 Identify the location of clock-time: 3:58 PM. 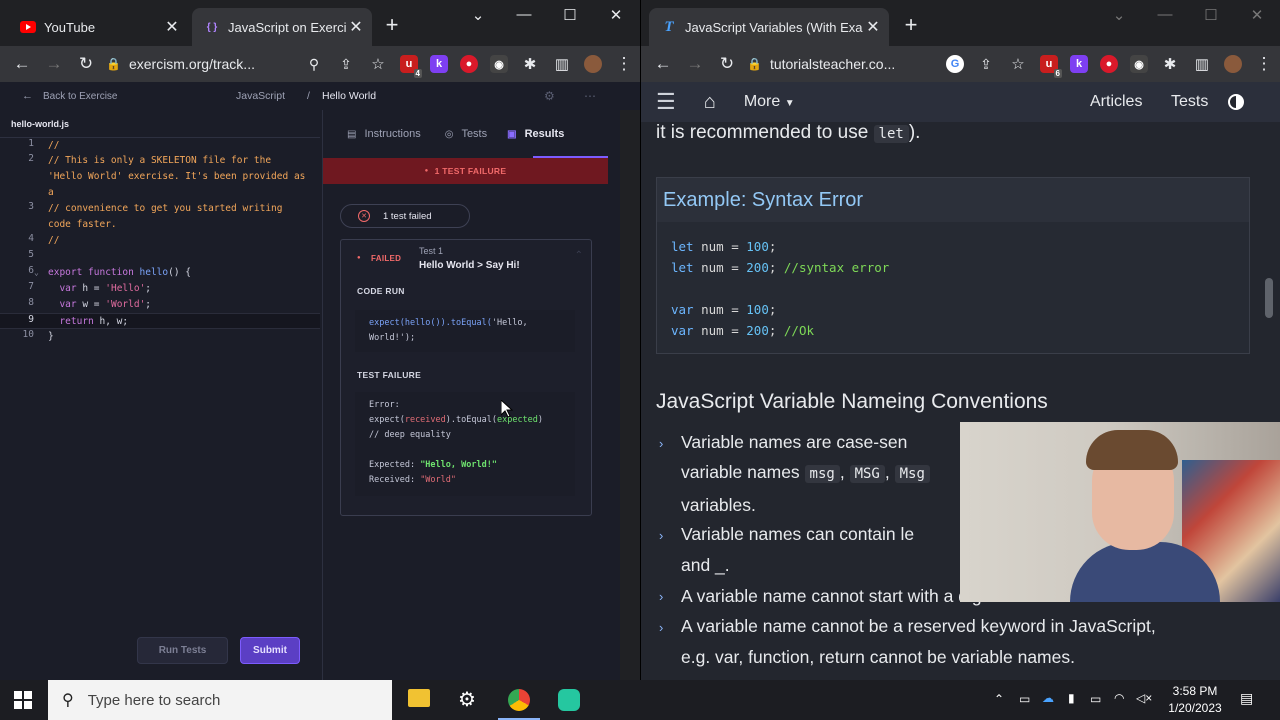
(1195, 691).